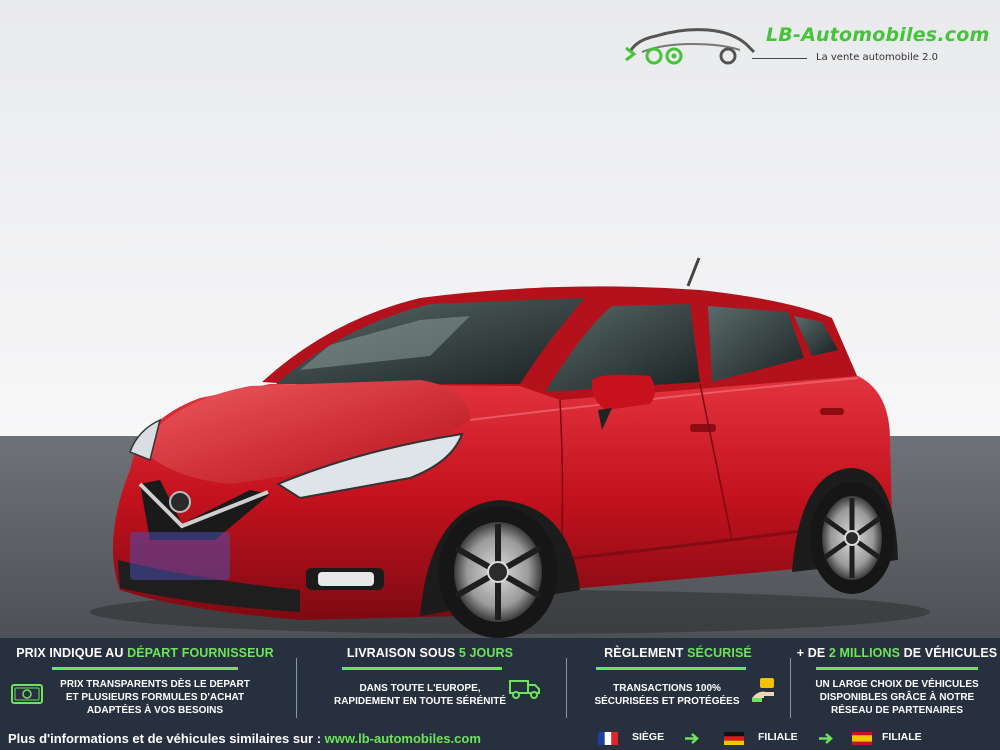  I want to click on feature-delivery-underline, so click(422, 668).